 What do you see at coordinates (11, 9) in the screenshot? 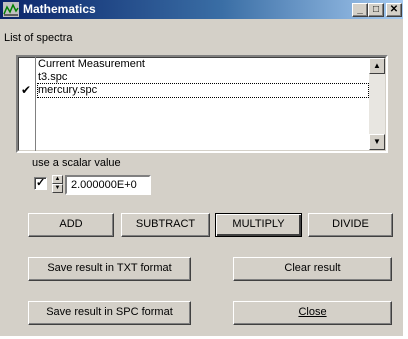
I see `app-icon` at bounding box center [11, 9].